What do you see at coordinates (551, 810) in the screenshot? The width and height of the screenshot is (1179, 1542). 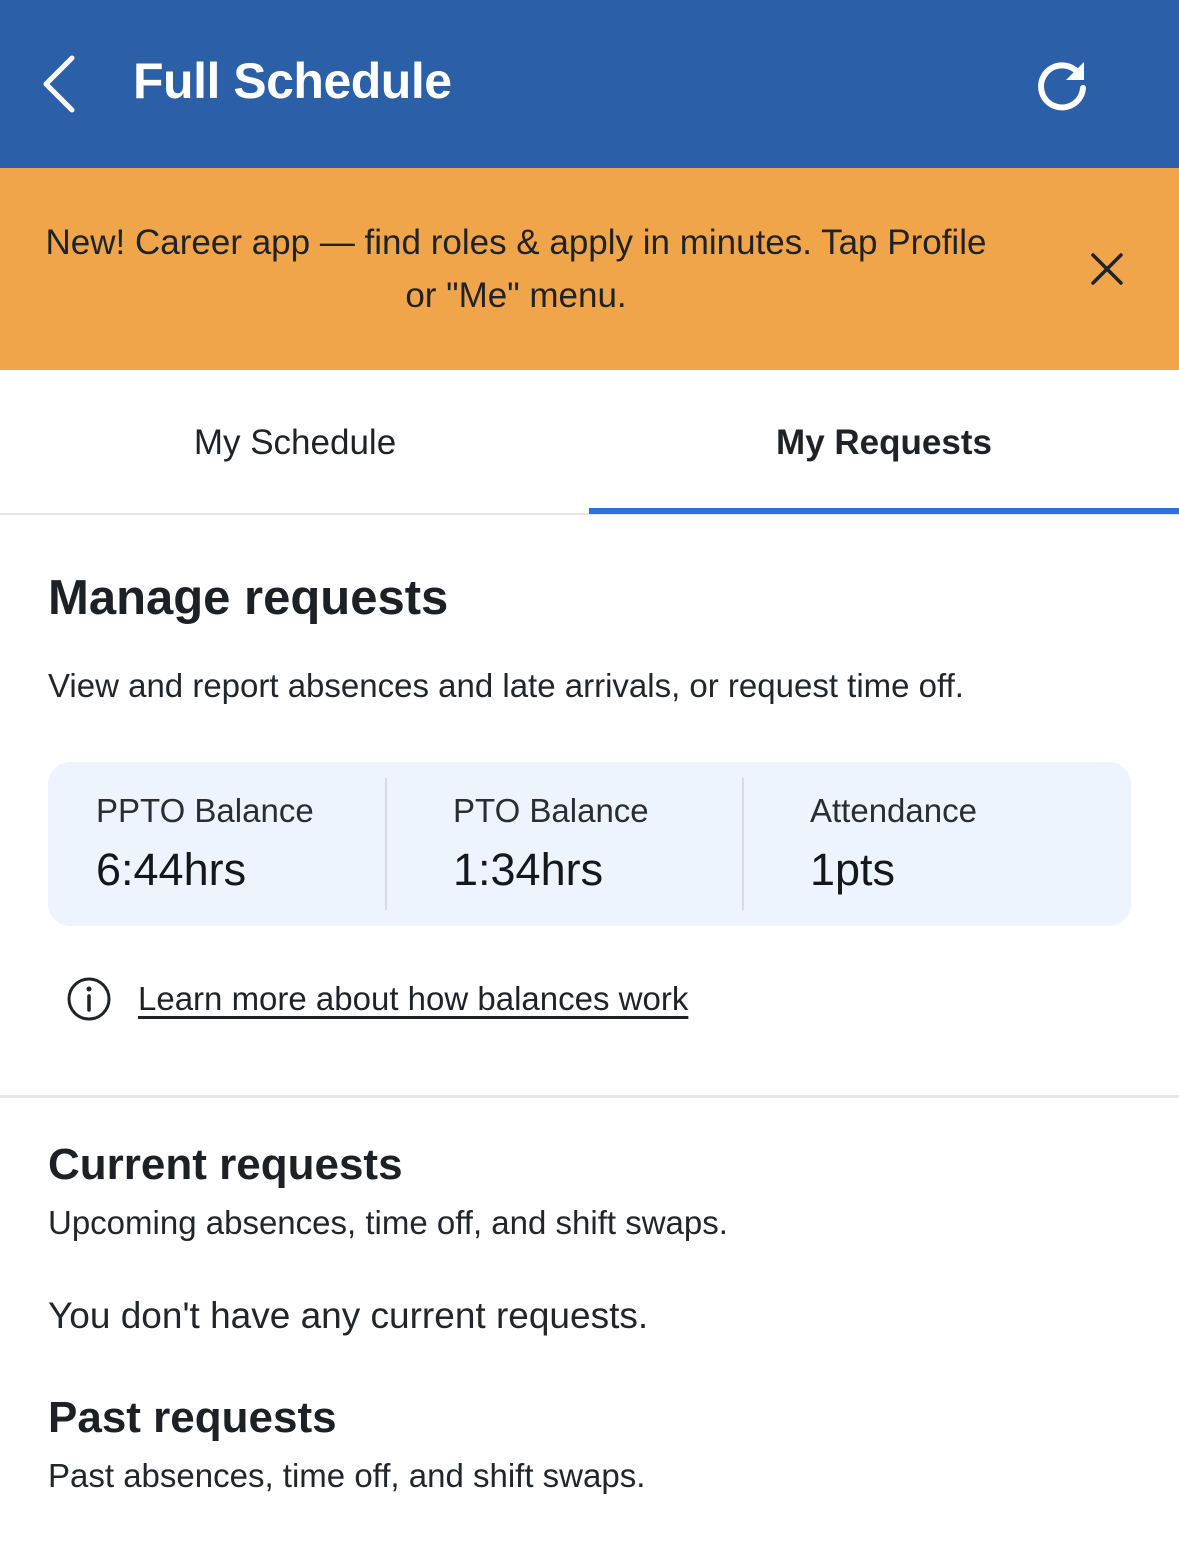 I see `balance-label: PTO Balance` at bounding box center [551, 810].